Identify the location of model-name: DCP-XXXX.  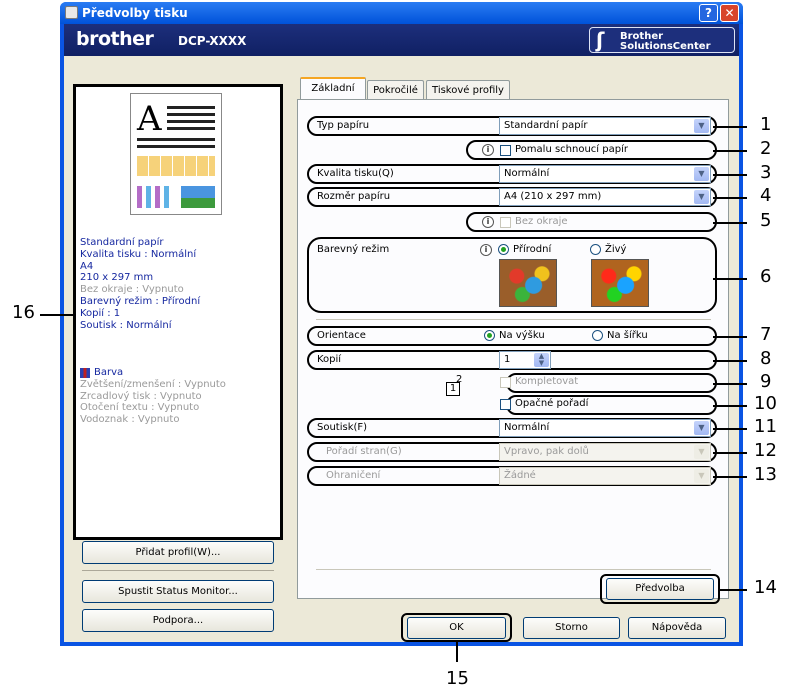
(212, 41).